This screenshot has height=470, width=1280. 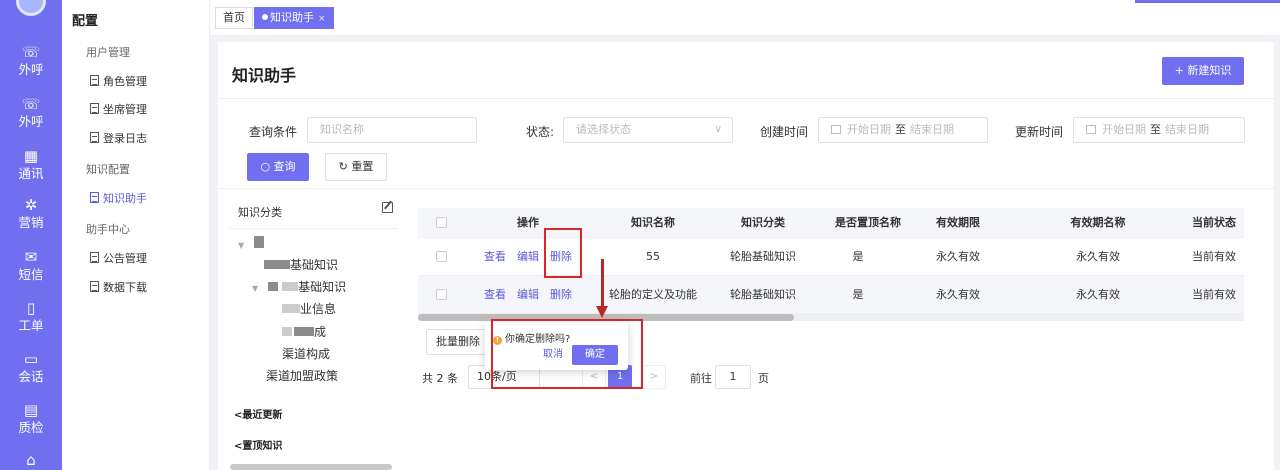 I want to click on cell-validity: 永久有效, so click(x=958, y=294).